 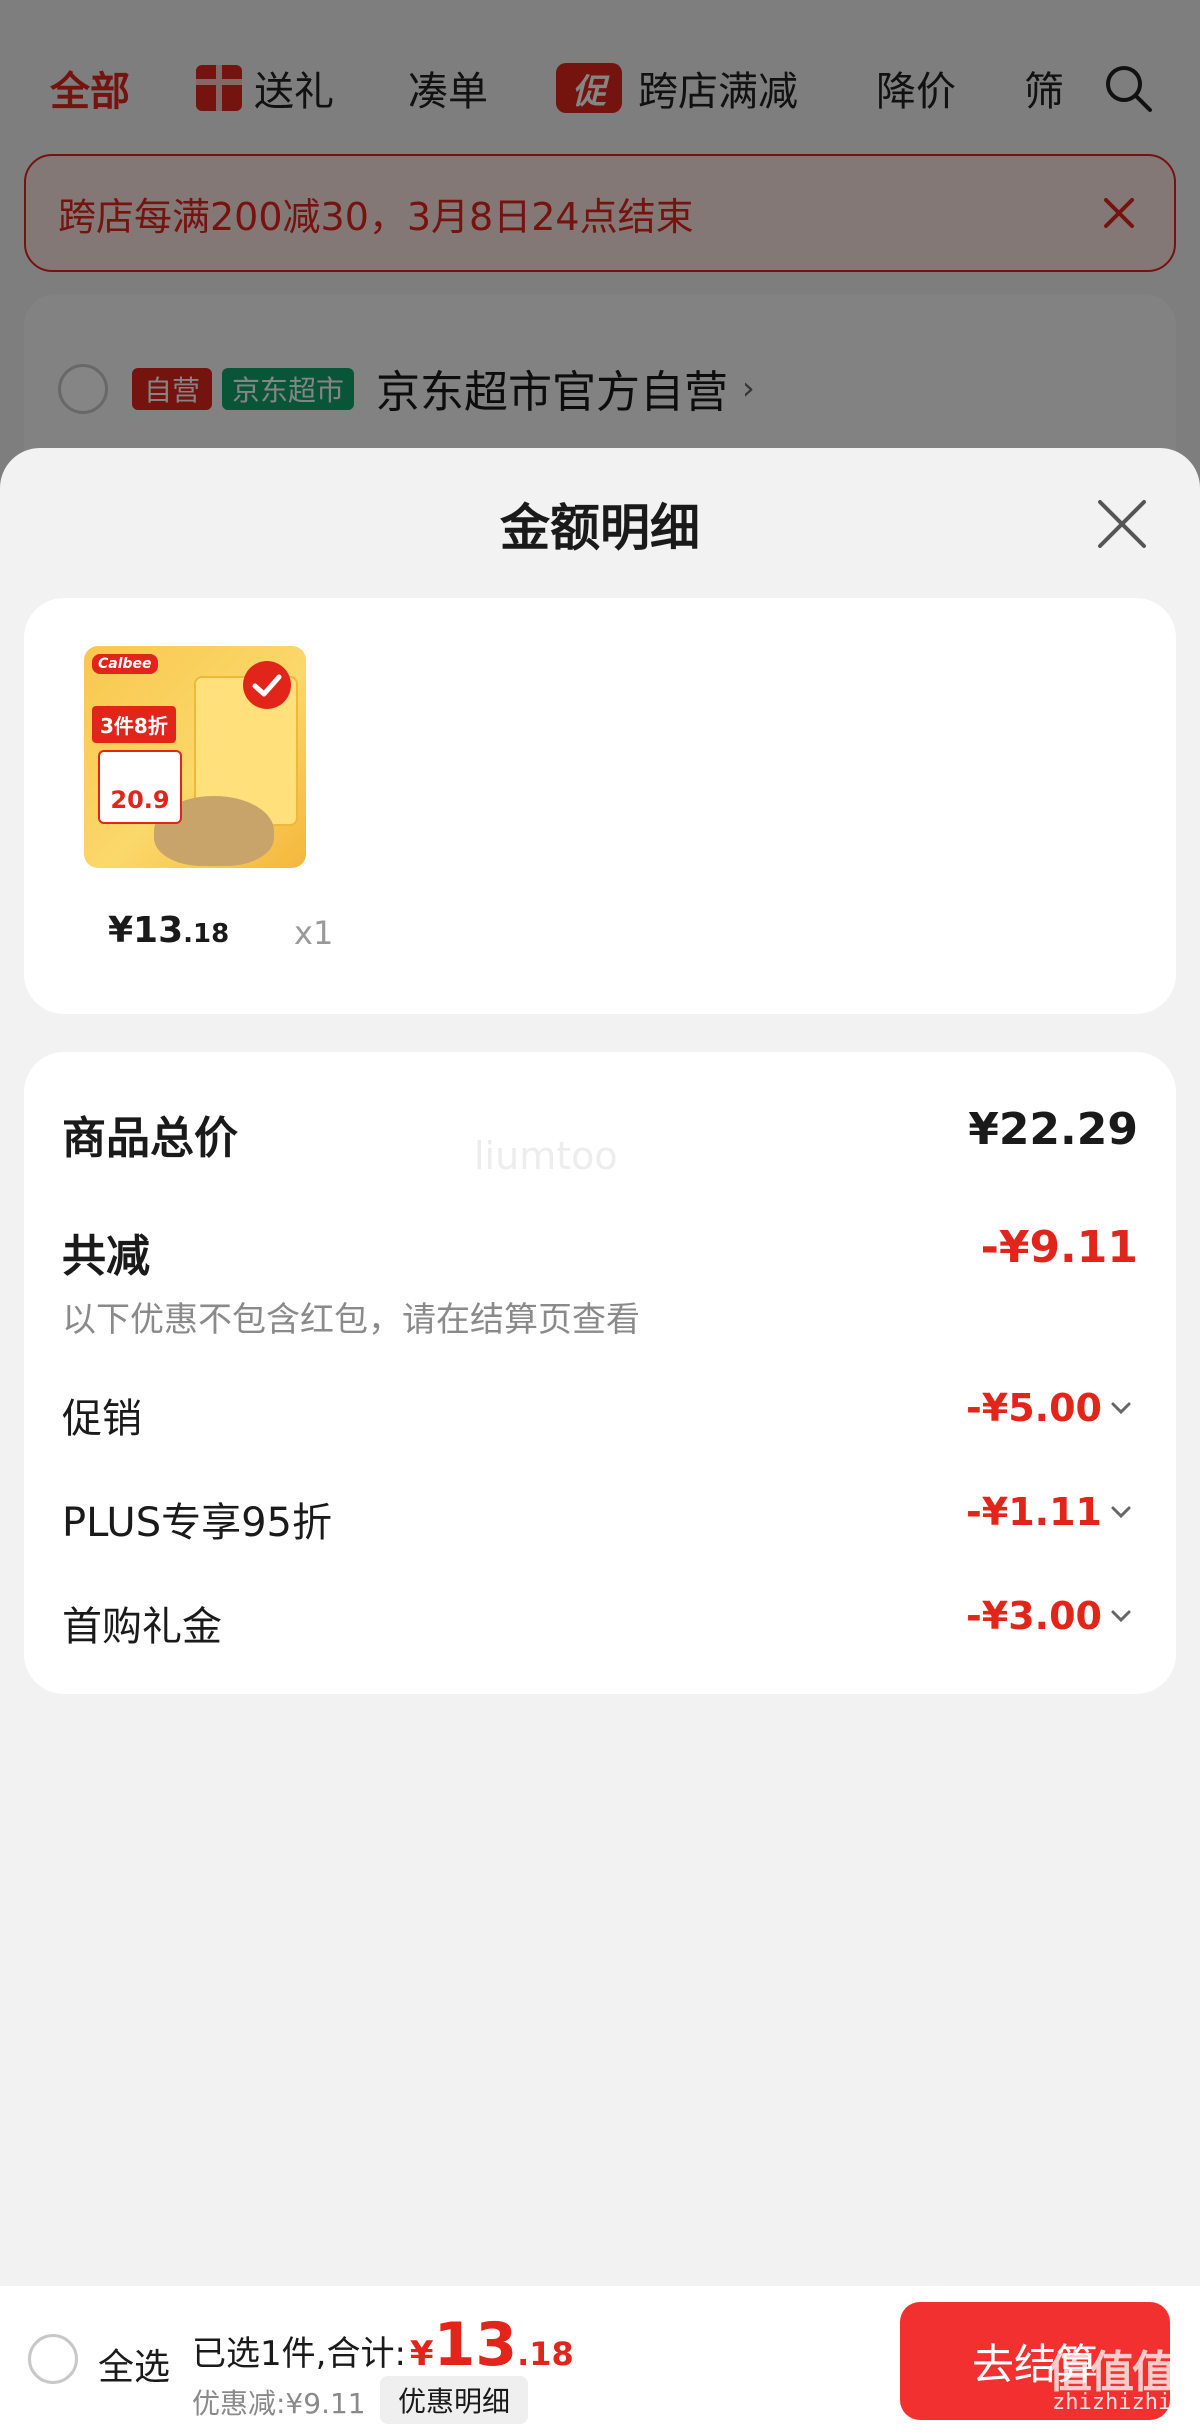 I want to click on plus-discount-label: PLUS专享95折, so click(x=197, y=1523).